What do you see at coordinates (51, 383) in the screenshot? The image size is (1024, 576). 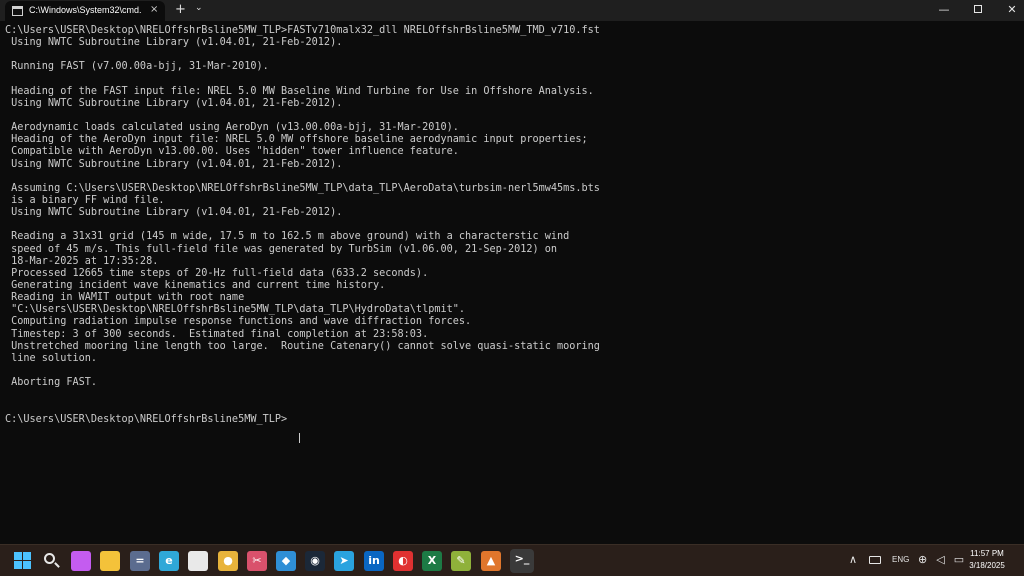 I see `console-line: Aborting FAST.` at bounding box center [51, 383].